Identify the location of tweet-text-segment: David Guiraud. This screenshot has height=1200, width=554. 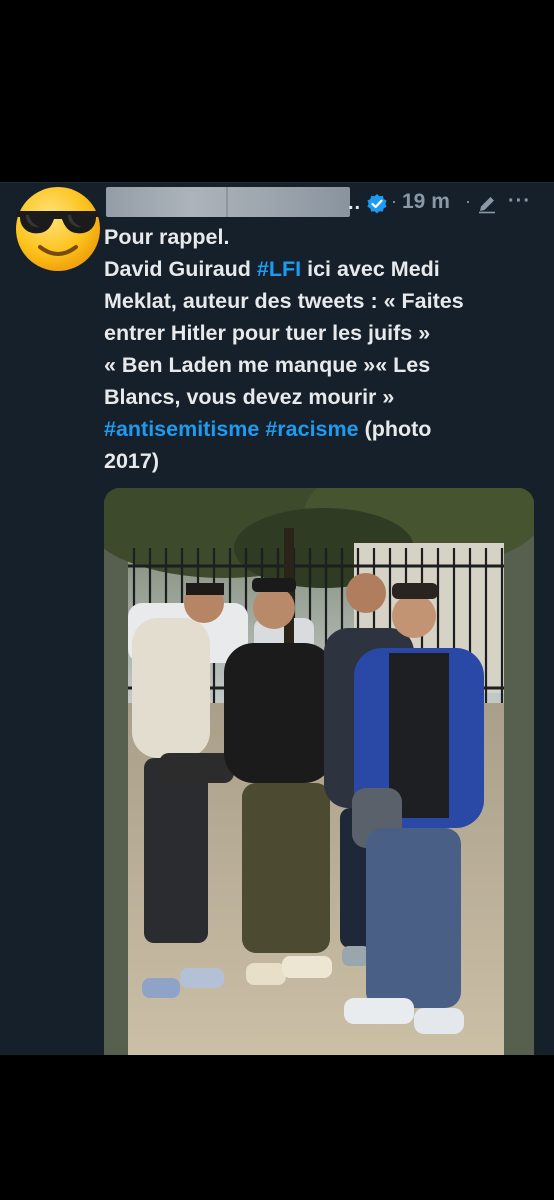
(180, 269).